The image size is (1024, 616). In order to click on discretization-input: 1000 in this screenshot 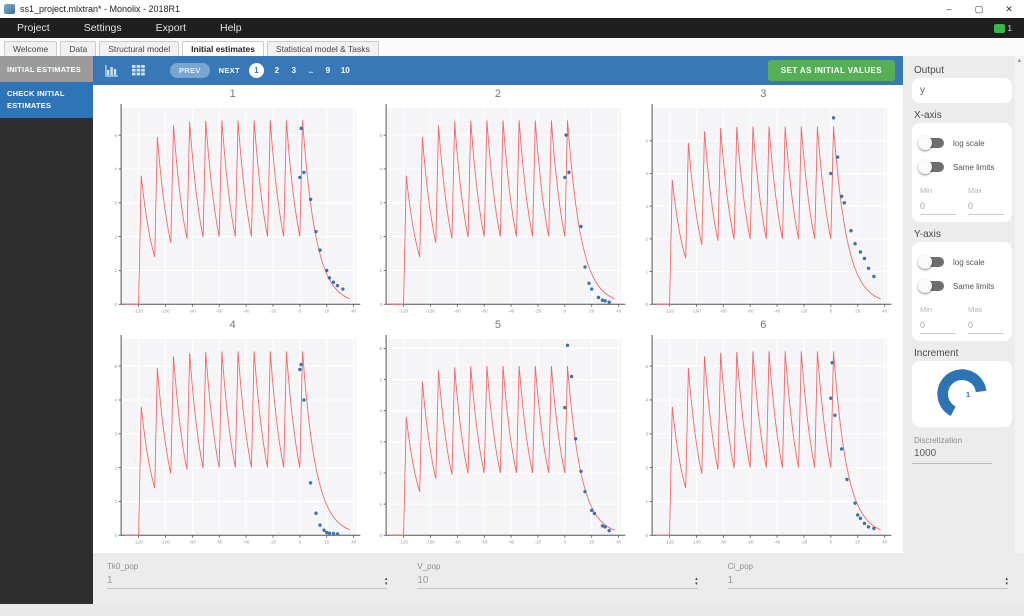, I will do `click(952, 455)`.